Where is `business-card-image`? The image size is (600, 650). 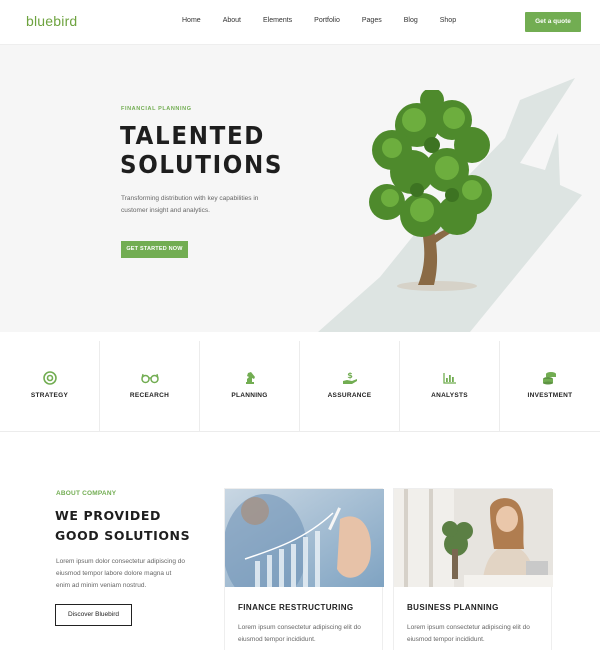 business-card-image is located at coordinates (473, 538).